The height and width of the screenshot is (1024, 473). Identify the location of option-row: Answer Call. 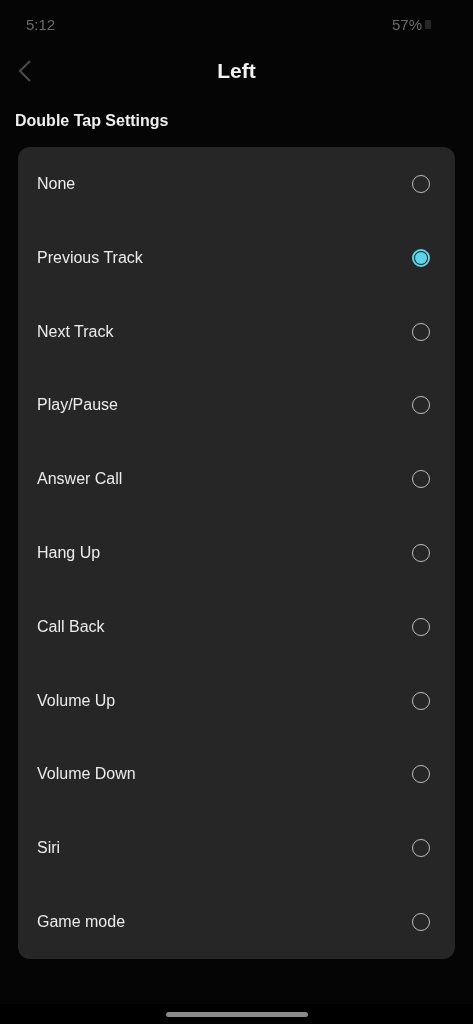
(236, 479).